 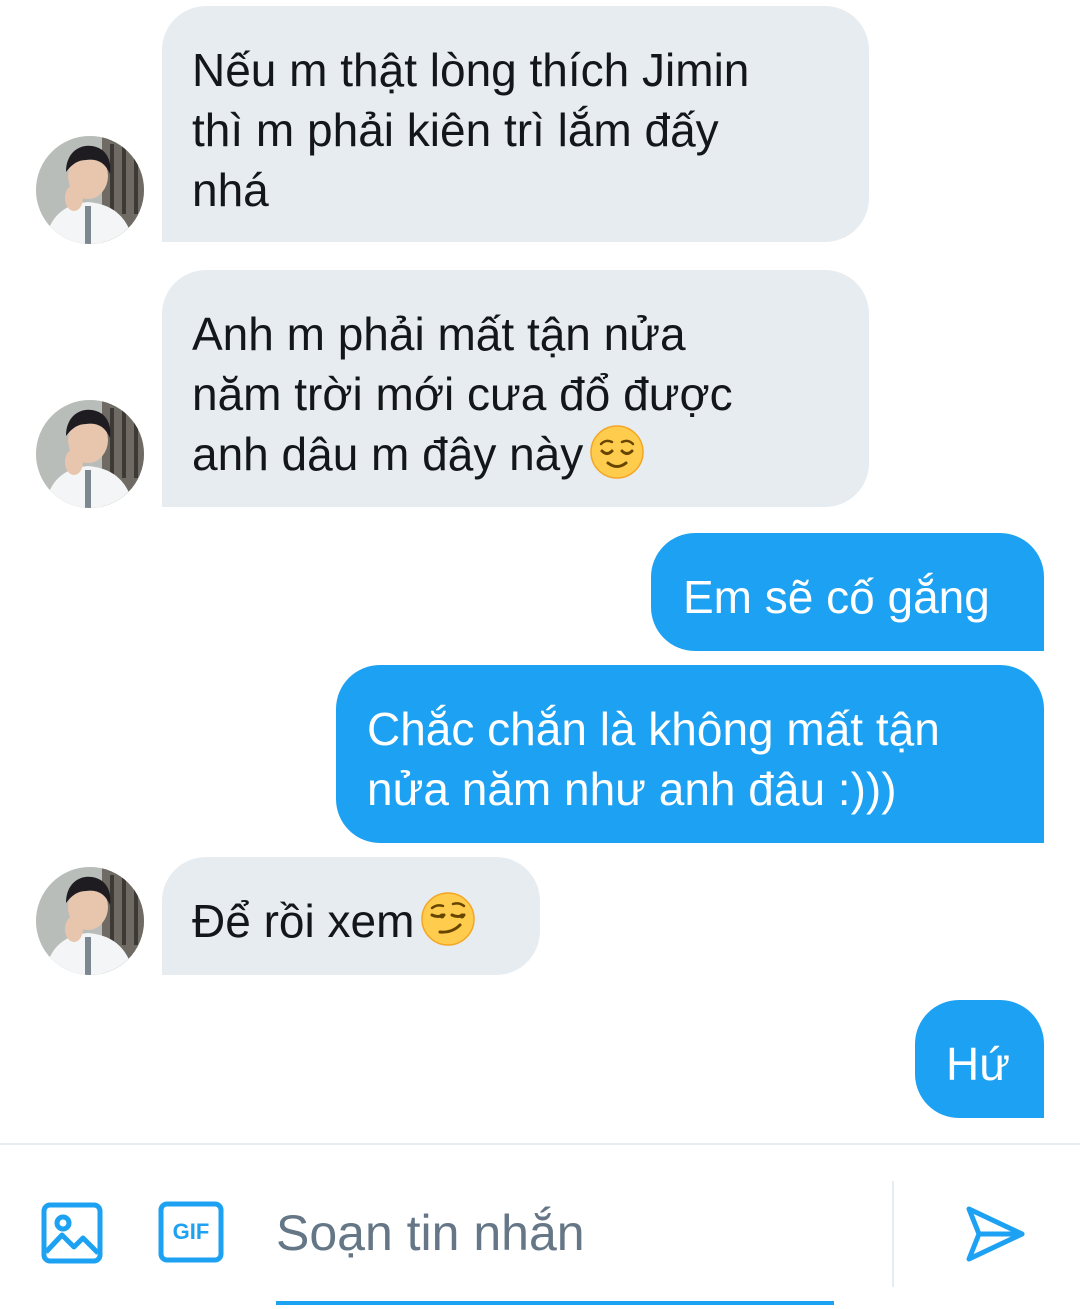 I want to click on send-icon, so click(x=995, y=1234).